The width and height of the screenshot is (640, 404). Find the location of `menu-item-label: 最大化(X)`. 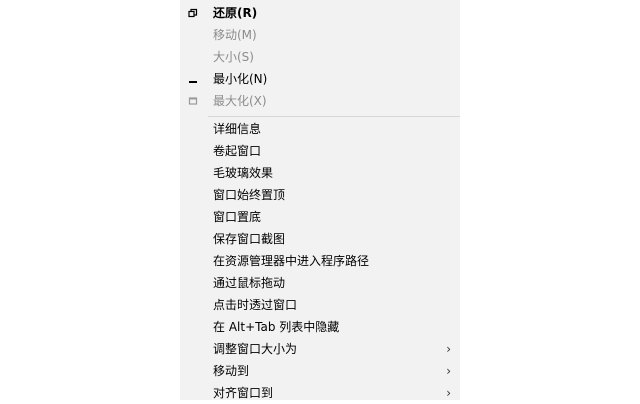

menu-item-label: 最大化(X) is located at coordinates (240, 101).